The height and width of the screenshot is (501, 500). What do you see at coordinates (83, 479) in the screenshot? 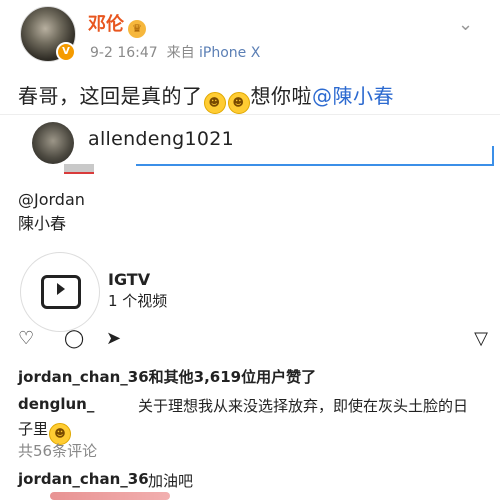
I see `comment-user: jordan_chan_36` at bounding box center [83, 479].